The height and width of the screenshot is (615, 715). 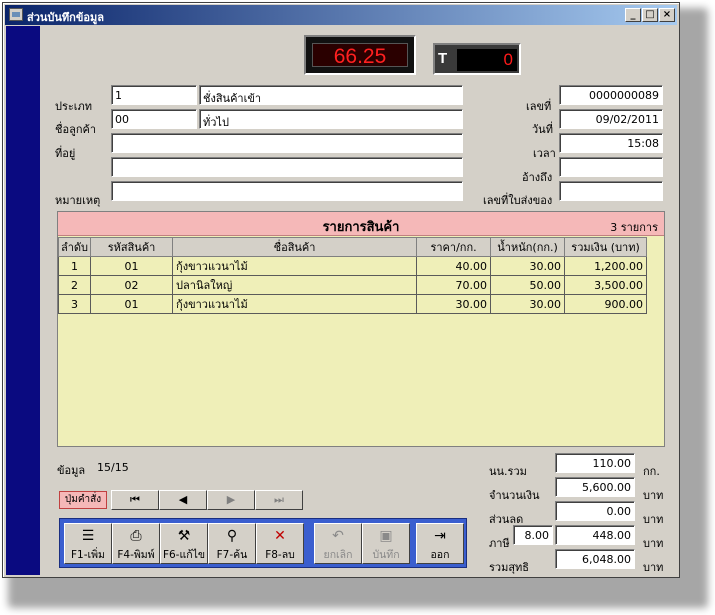 I want to click on delivery-note-label: เลขที่ใบส่งของ, so click(x=518, y=200).